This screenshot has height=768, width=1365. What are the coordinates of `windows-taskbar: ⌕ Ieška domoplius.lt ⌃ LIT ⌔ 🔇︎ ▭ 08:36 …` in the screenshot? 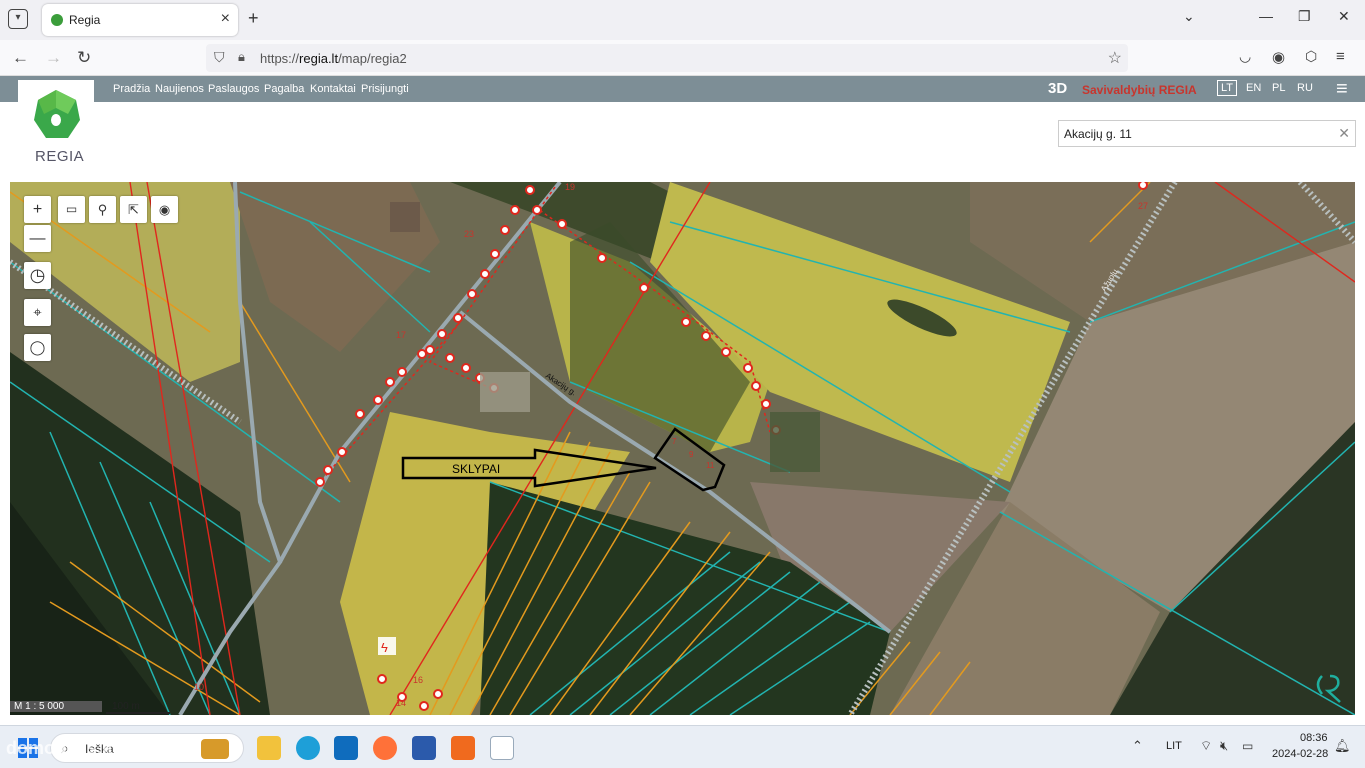 It's located at (682, 746).